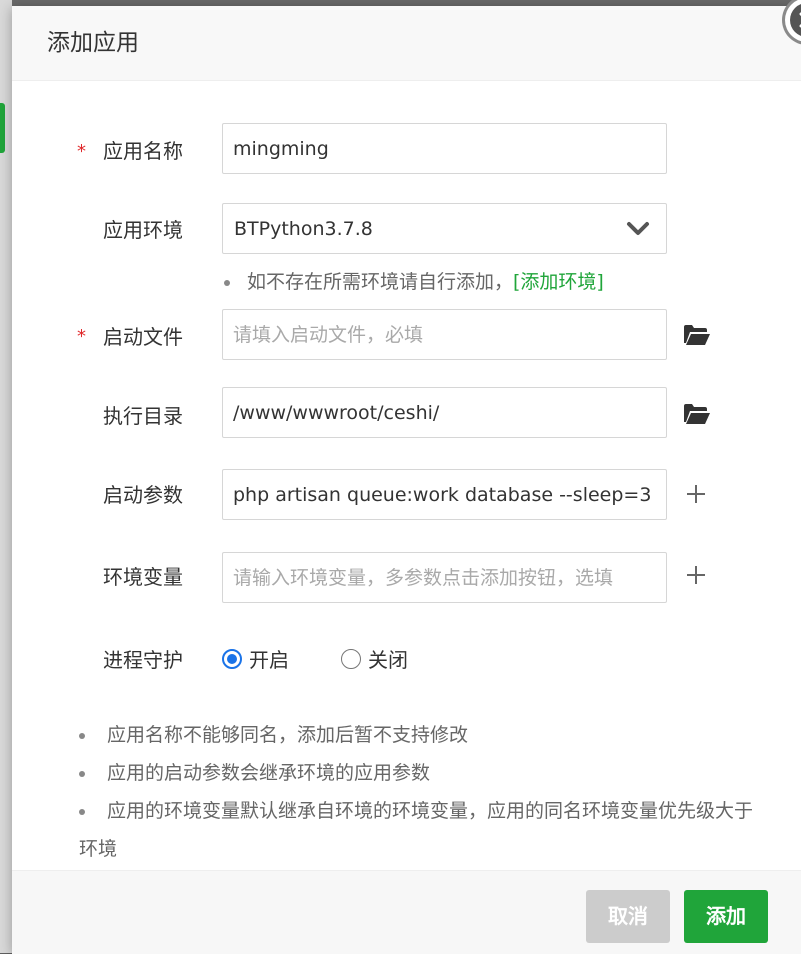 This screenshot has height=954, width=801. Describe the element at coordinates (380, 282) in the screenshot. I see `env-tip-text: 如不存在所需环境请自行添加，` at that location.